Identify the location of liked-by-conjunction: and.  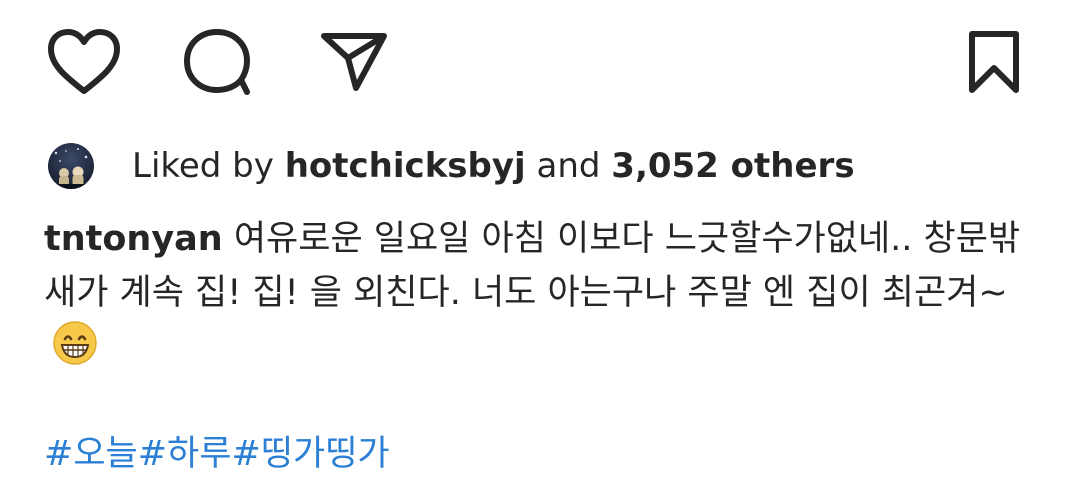
(568, 166).